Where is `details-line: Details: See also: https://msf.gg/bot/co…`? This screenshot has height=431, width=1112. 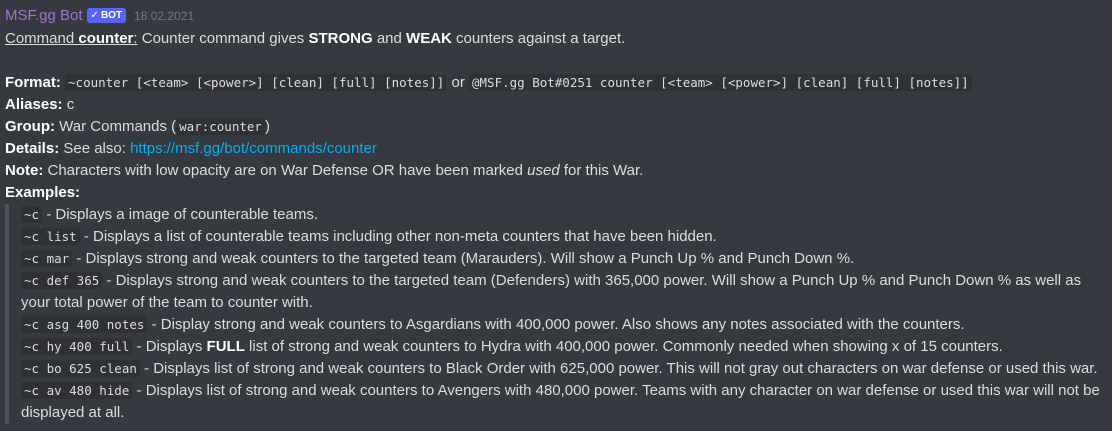 details-line: Details: See also: https://msf.gg/bot/co… is located at coordinates (191, 148).